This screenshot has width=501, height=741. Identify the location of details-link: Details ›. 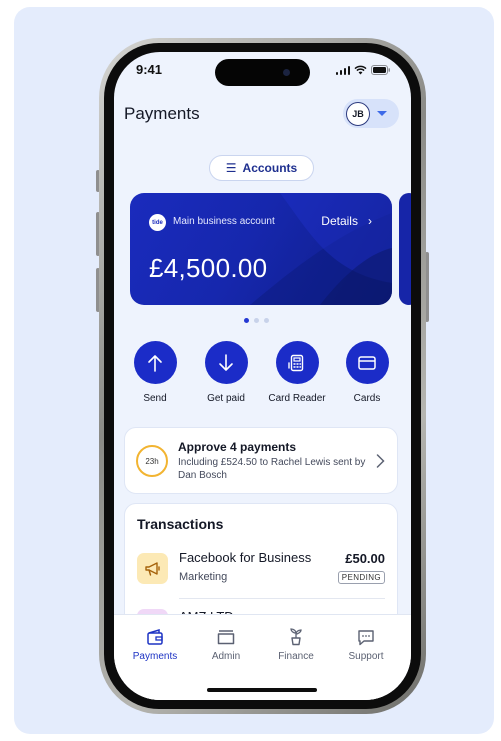
(346, 221).